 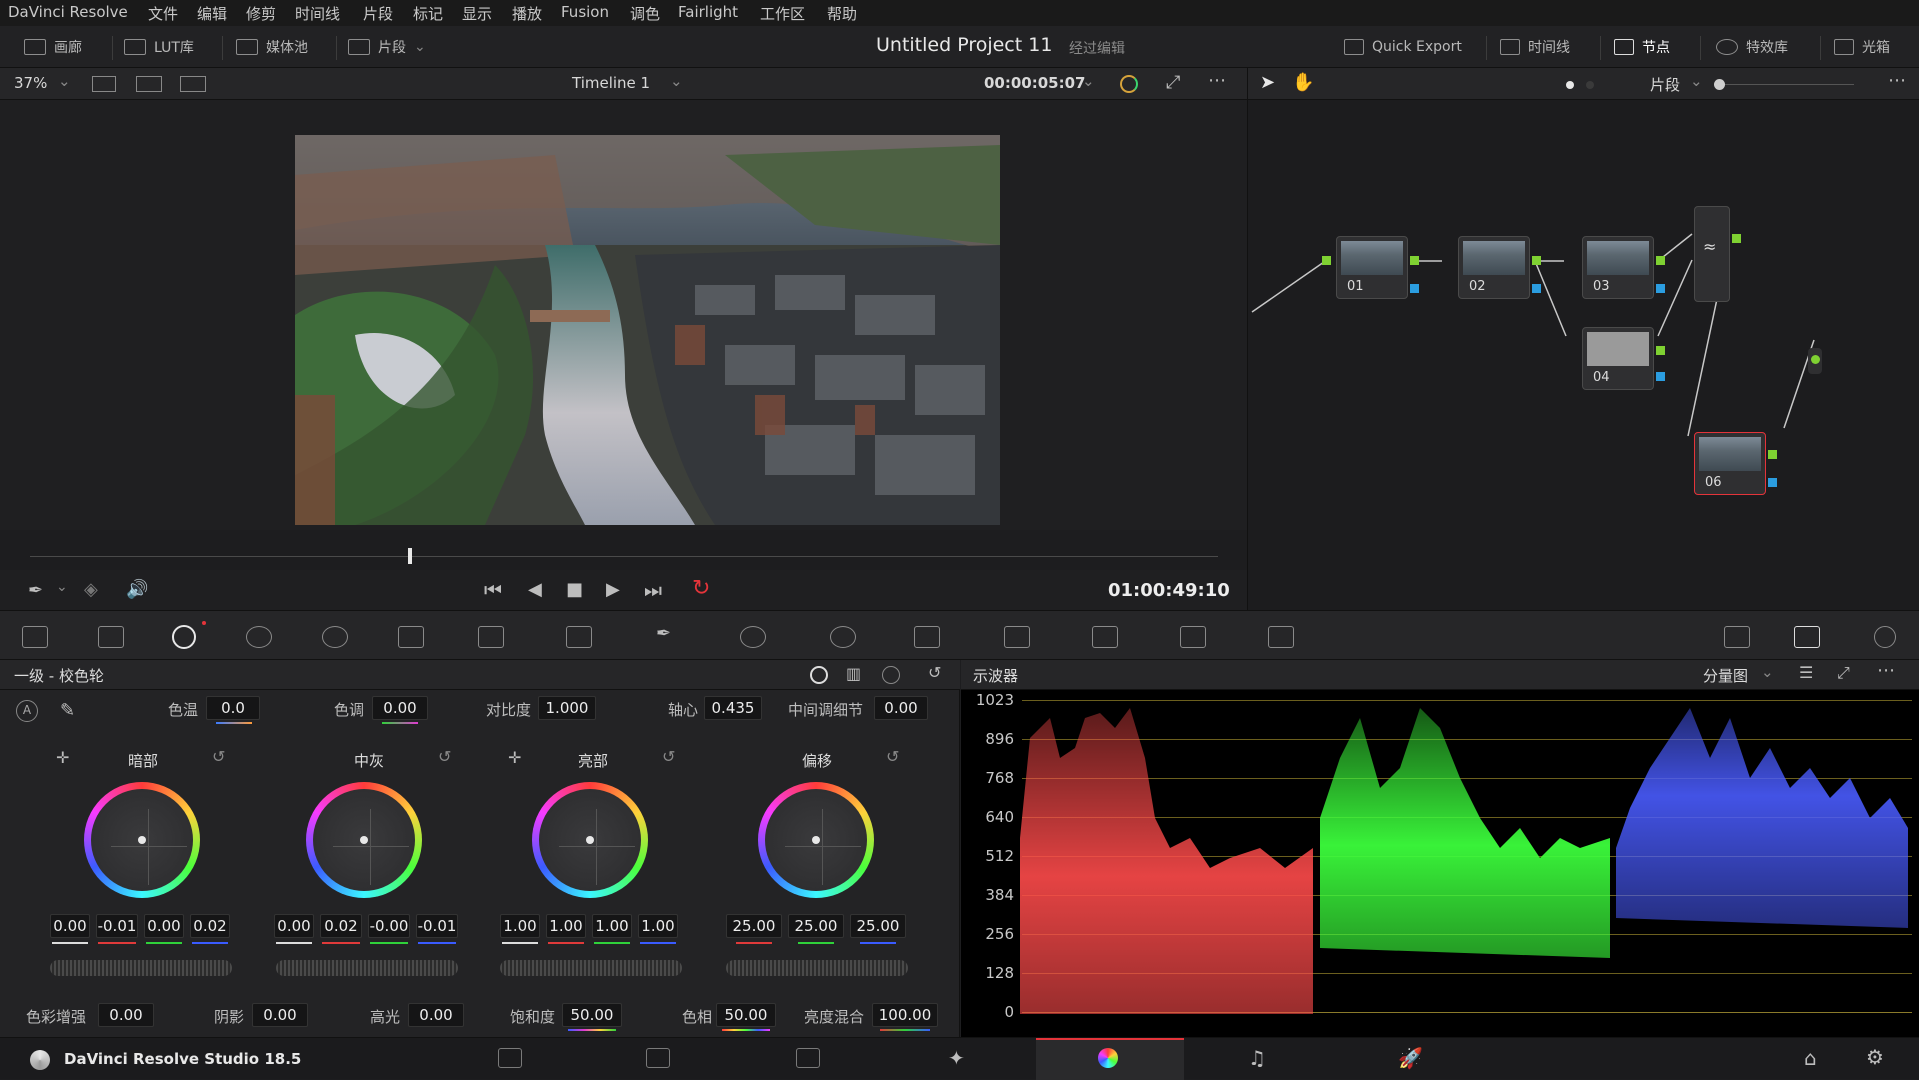 I want to click on playhead, so click(x=410, y=556).